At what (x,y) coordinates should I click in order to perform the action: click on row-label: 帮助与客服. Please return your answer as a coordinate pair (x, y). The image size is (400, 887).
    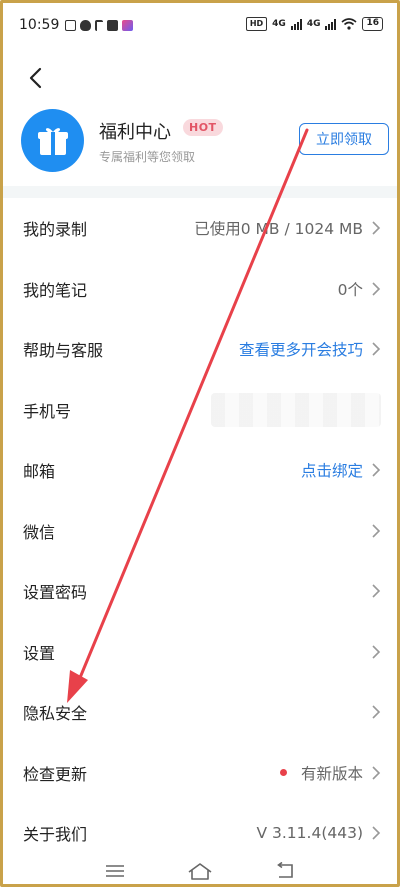
    Looking at the image, I should click on (63, 351).